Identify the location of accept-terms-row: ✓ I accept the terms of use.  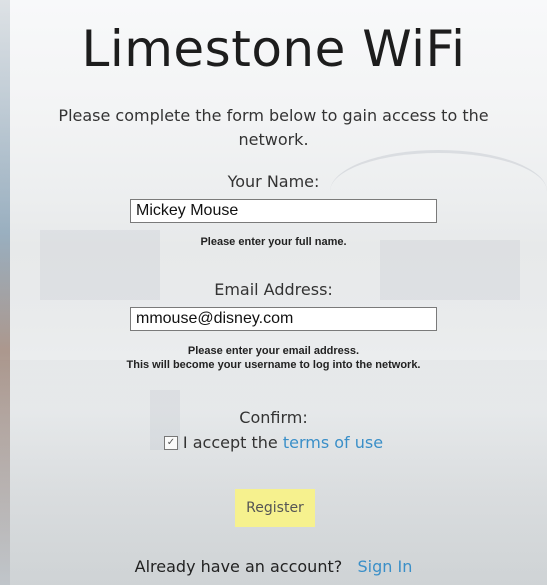
(273, 442).